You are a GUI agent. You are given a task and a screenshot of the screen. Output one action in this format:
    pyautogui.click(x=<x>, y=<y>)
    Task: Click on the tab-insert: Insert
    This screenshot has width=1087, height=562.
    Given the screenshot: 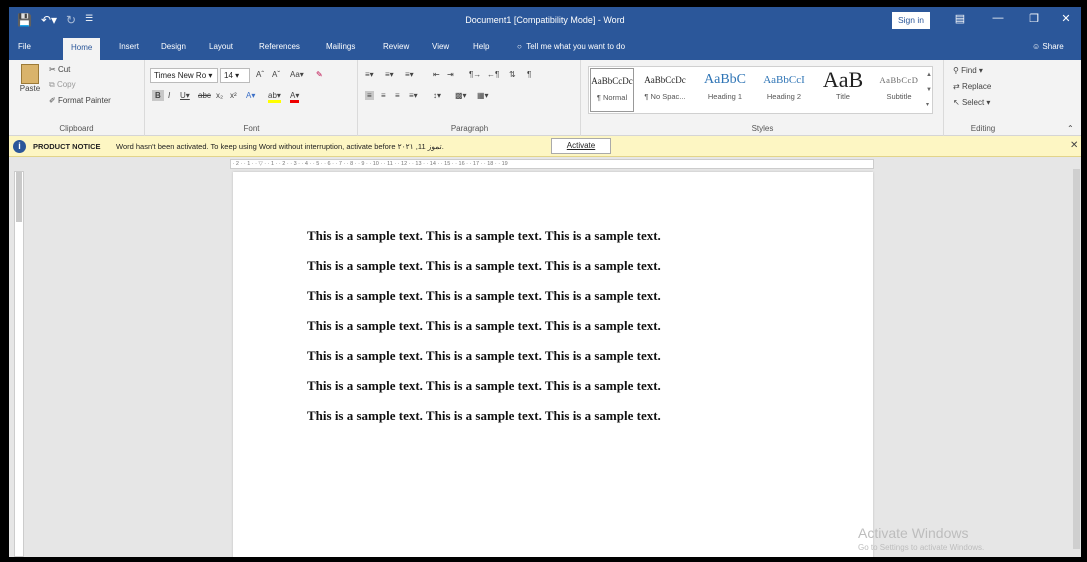 What is the action you would take?
    pyautogui.click(x=129, y=46)
    